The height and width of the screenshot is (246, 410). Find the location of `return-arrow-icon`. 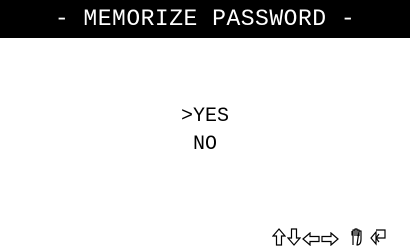

return-arrow-icon is located at coordinates (378, 237).